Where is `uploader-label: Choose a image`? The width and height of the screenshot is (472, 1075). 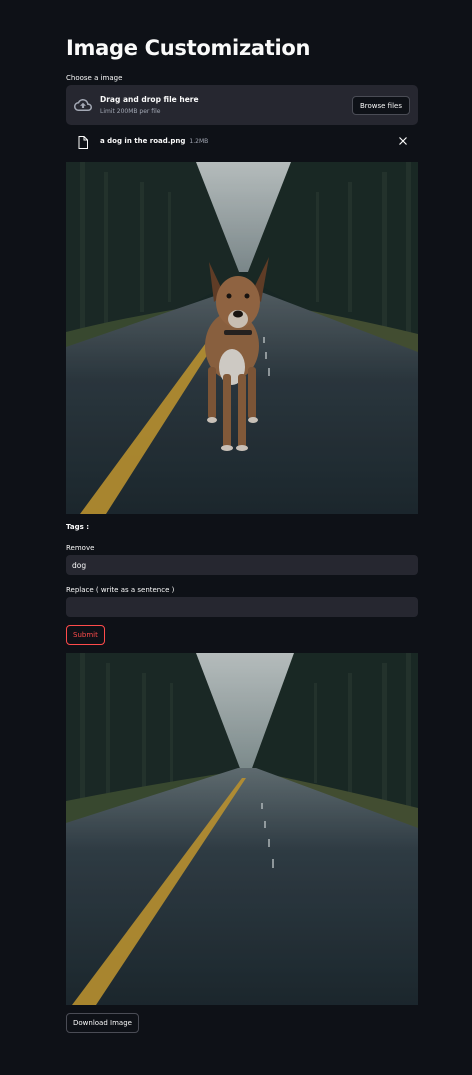 uploader-label: Choose a image is located at coordinates (94, 78).